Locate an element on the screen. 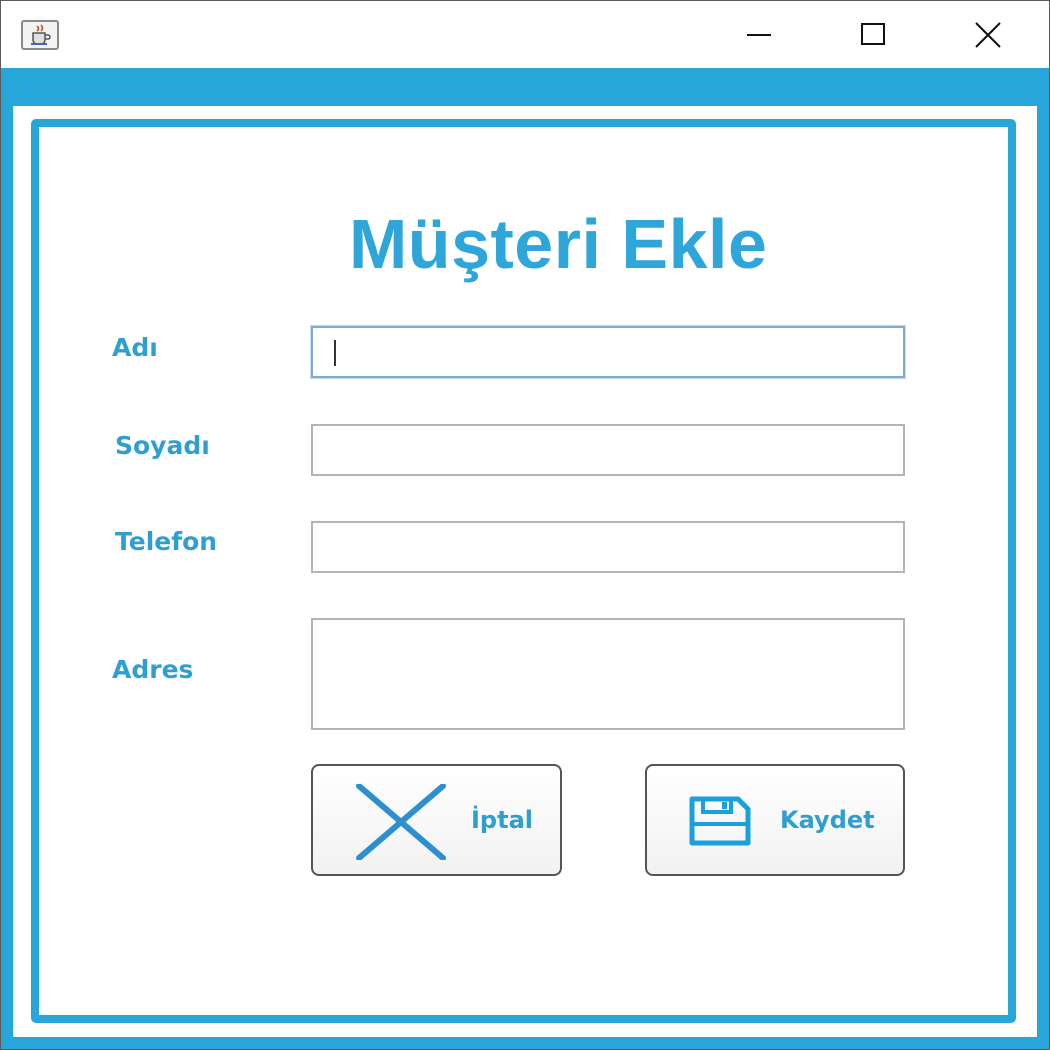  minimize-button is located at coordinates (759, 35).